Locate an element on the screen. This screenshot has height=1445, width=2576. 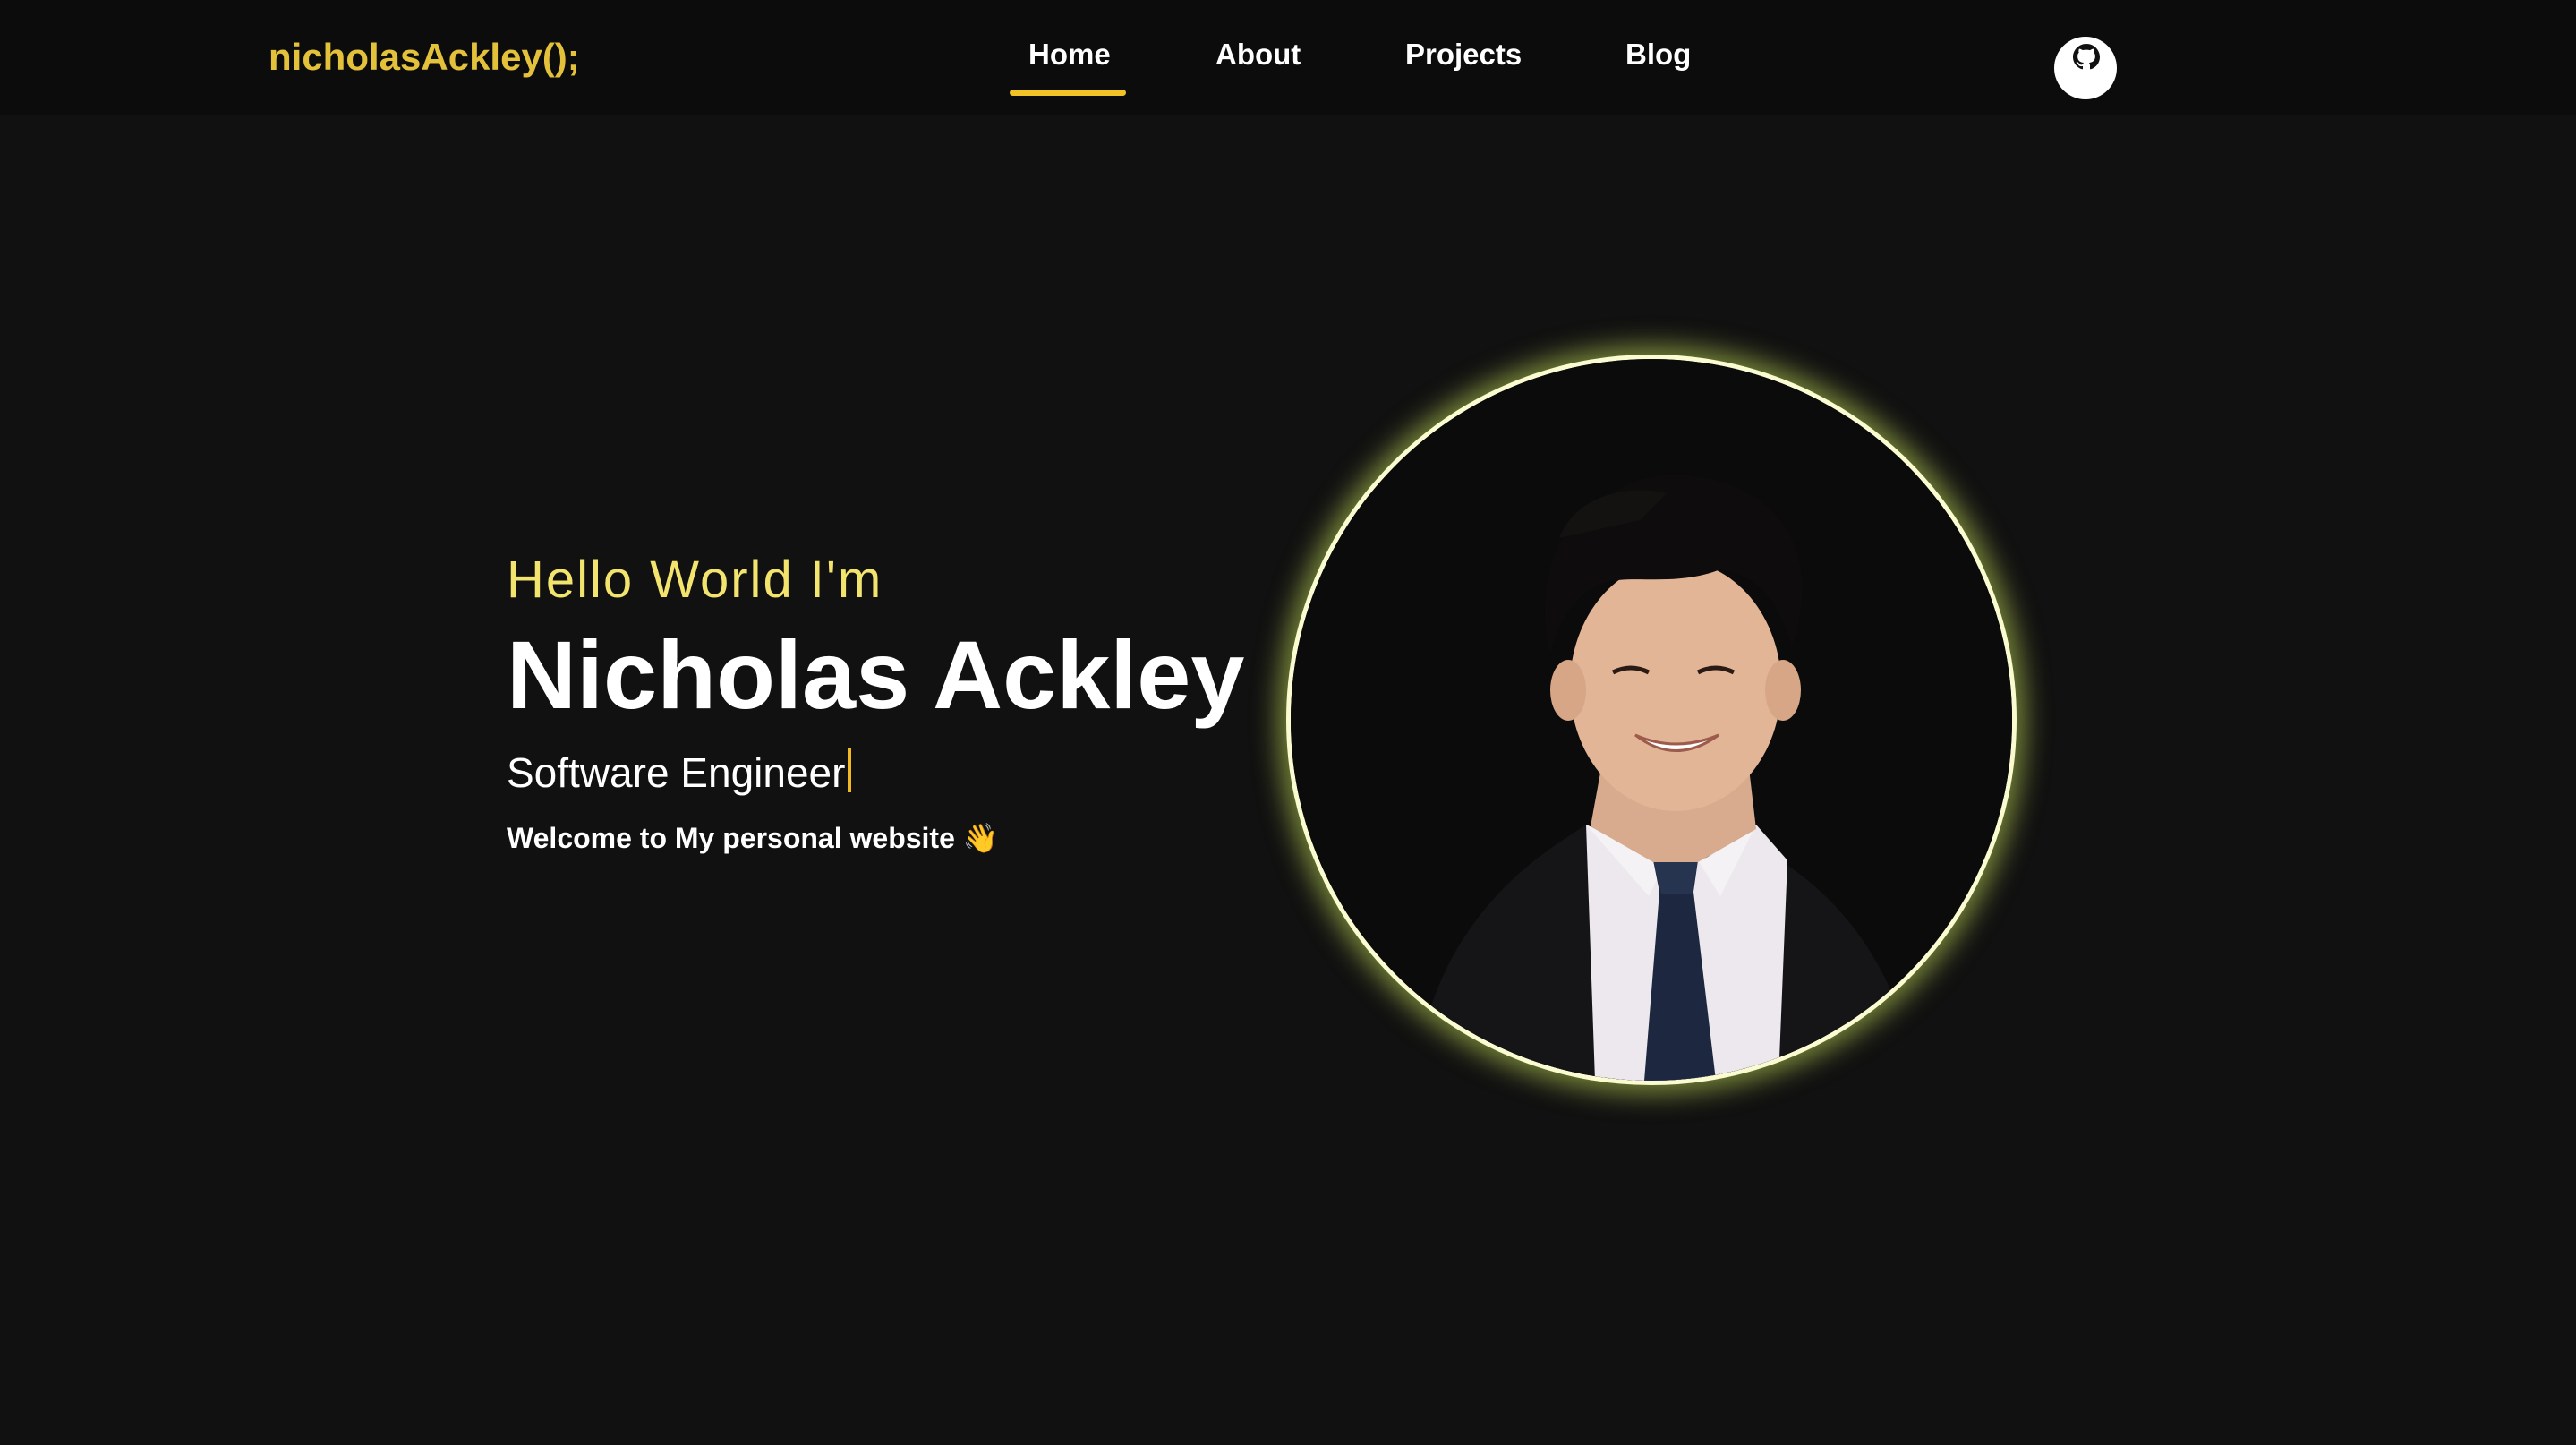
hero-role-text: Software Engineer is located at coordinates (676, 772).